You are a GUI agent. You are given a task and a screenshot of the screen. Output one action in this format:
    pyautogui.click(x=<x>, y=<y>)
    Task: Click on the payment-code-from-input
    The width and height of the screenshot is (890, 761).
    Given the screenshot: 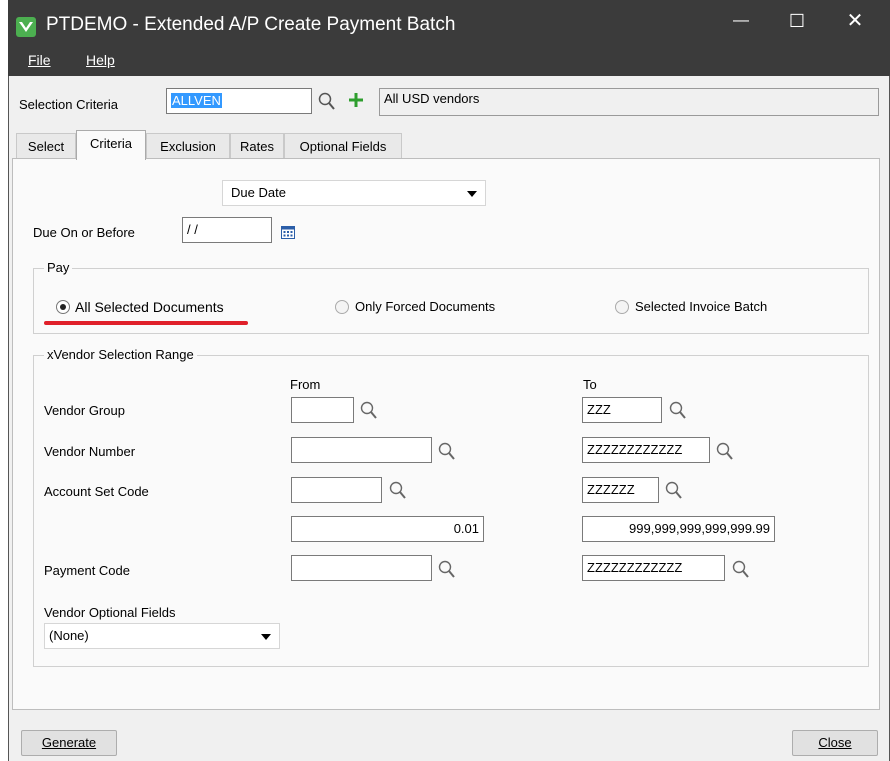 What is the action you would take?
    pyautogui.click(x=361, y=568)
    